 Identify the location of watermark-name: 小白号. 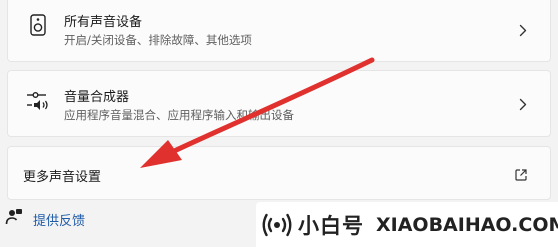
(331, 225).